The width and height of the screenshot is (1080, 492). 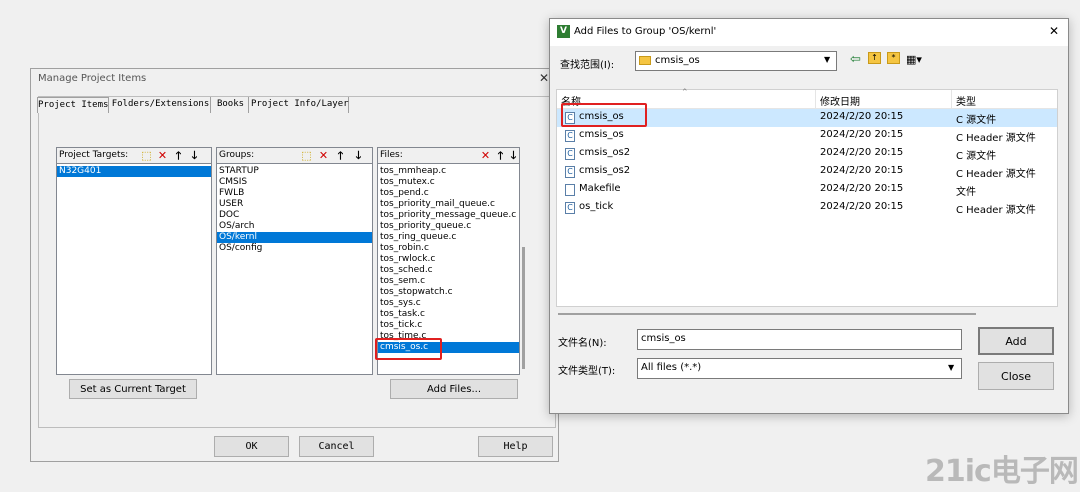 What do you see at coordinates (645, 60) in the screenshot?
I see `folder-icon` at bounding box center [645, 60].